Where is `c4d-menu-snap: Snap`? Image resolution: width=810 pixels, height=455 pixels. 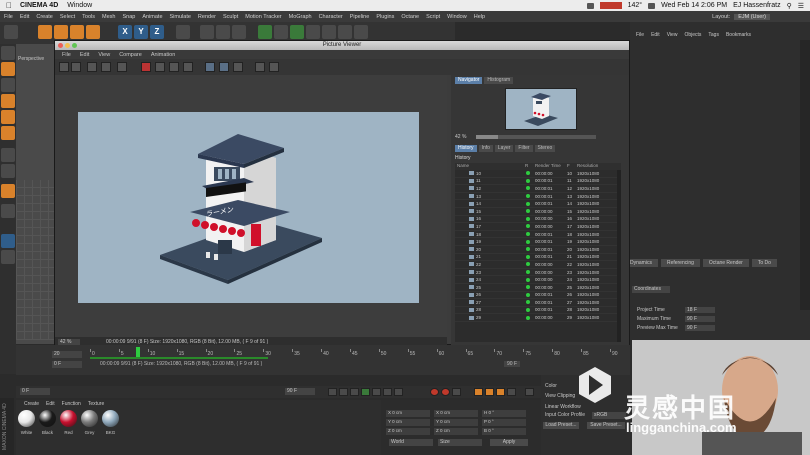 c4d-menu-snap: Snap is located at coordinates (128, 17).